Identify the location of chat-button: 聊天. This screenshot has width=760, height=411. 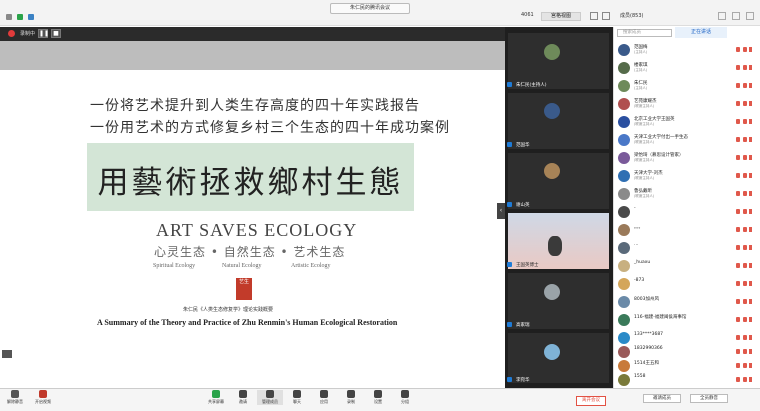
(297, 397).